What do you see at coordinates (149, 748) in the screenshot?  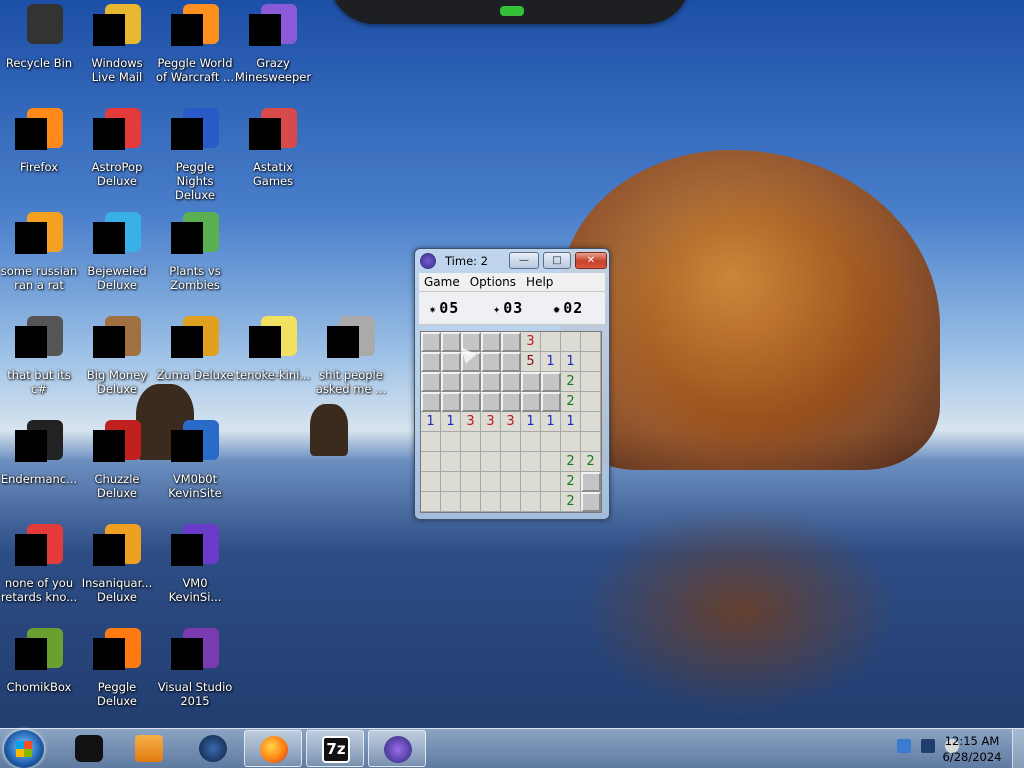 I see `taskbar-media-player` at bounding box center [149, 748].